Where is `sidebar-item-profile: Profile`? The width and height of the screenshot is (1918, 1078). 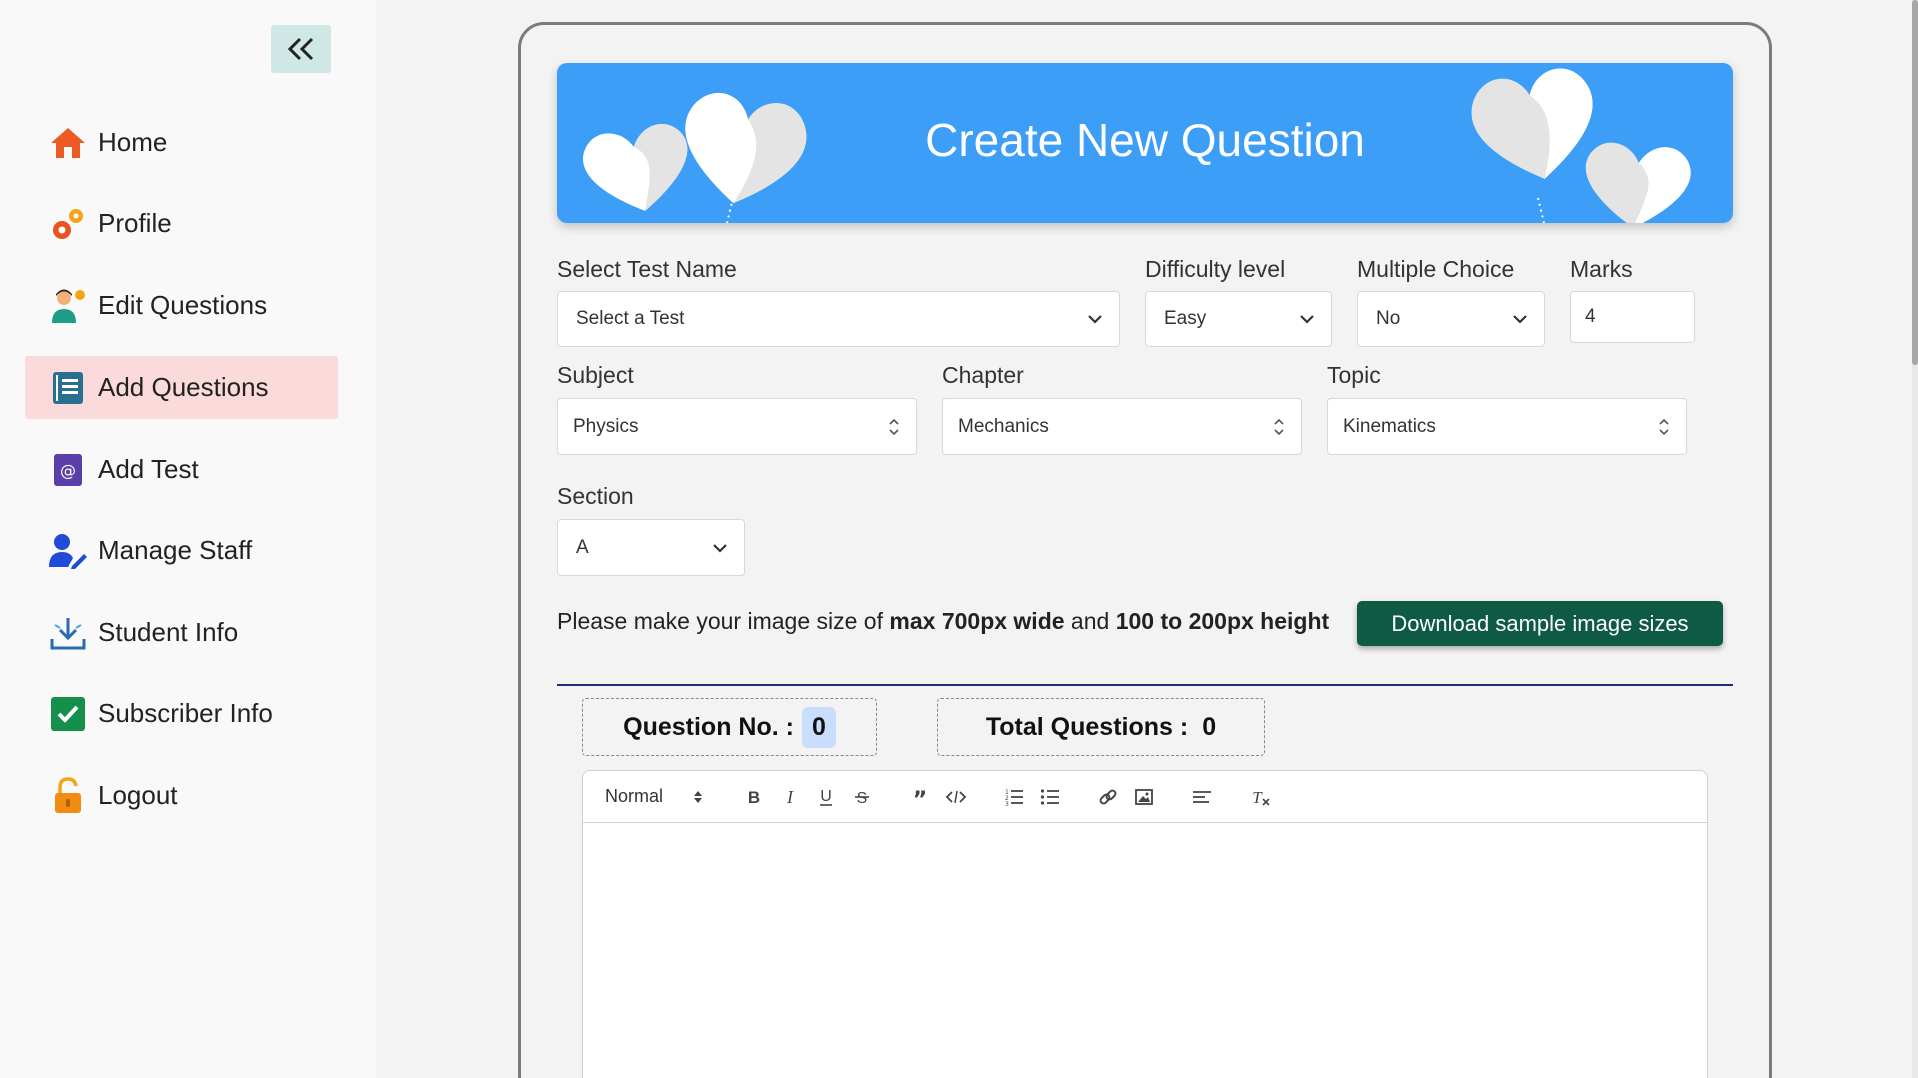
sidebar-item-profile: Profile is located at coordinates (181, 223).